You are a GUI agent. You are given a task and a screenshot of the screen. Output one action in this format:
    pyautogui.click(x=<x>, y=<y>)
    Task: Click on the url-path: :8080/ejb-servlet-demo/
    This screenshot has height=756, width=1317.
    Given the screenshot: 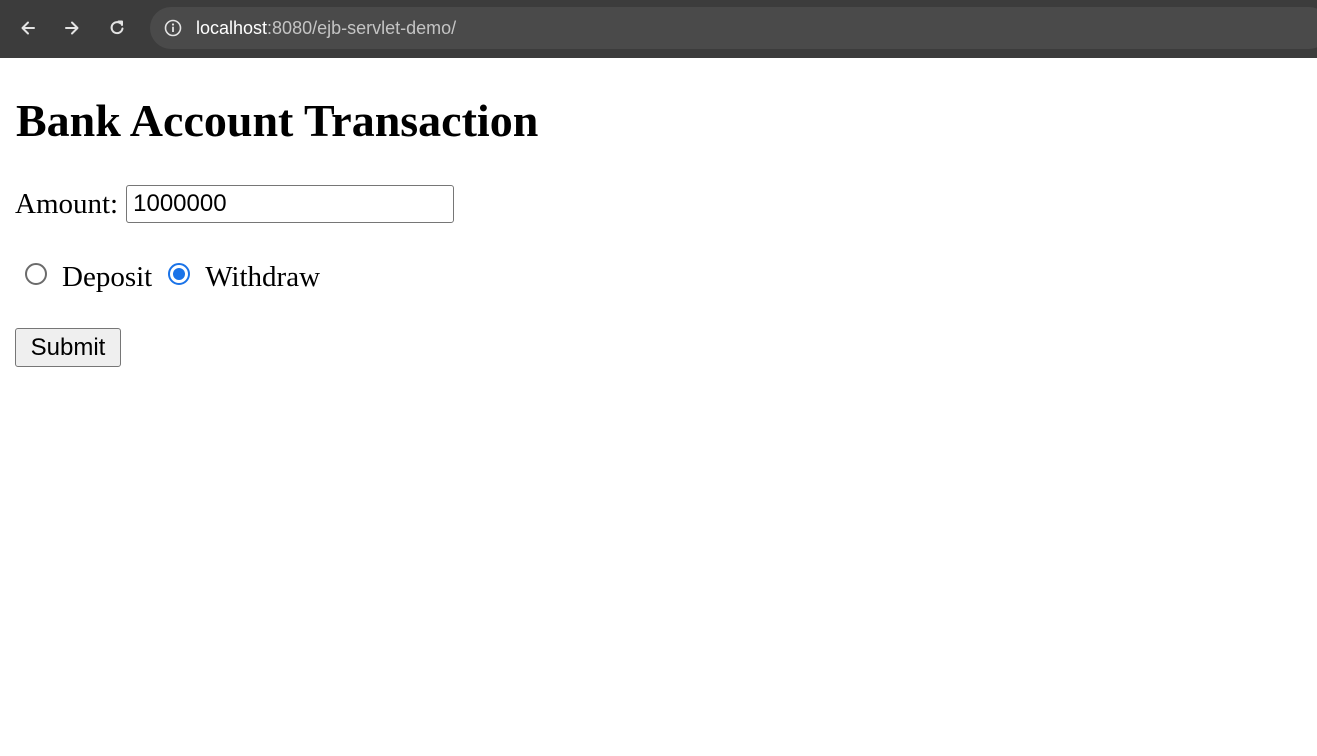 What is the action you would take?
    pyautogui.click(x=362, y=28)
    